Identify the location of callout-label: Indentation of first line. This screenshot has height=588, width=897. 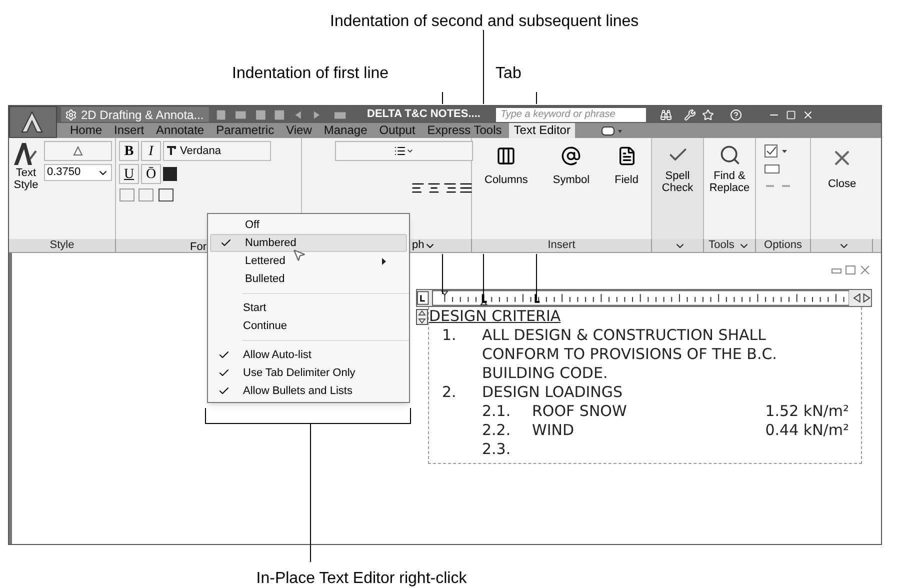
(310, 74).